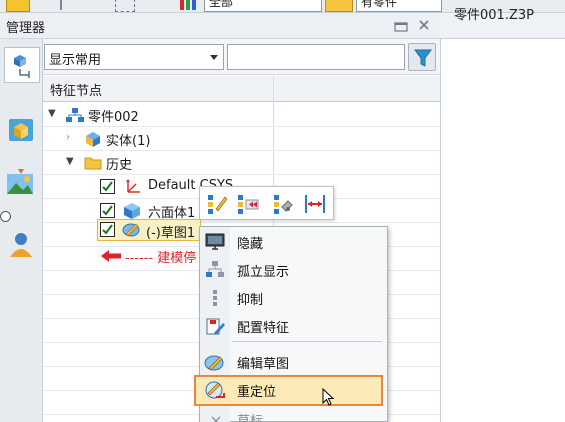 The width and height of the screenshot is (565, 422). Describe the element at coordinates (75, 115) in the screenshot. I see `part-tree-icon` at that location.